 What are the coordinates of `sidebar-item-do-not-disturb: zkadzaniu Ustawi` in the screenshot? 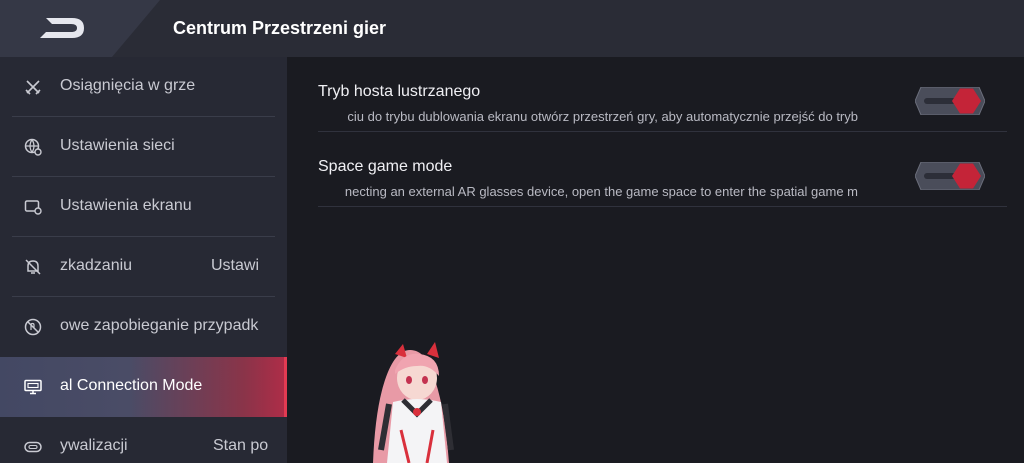 It's located at (143, 267).